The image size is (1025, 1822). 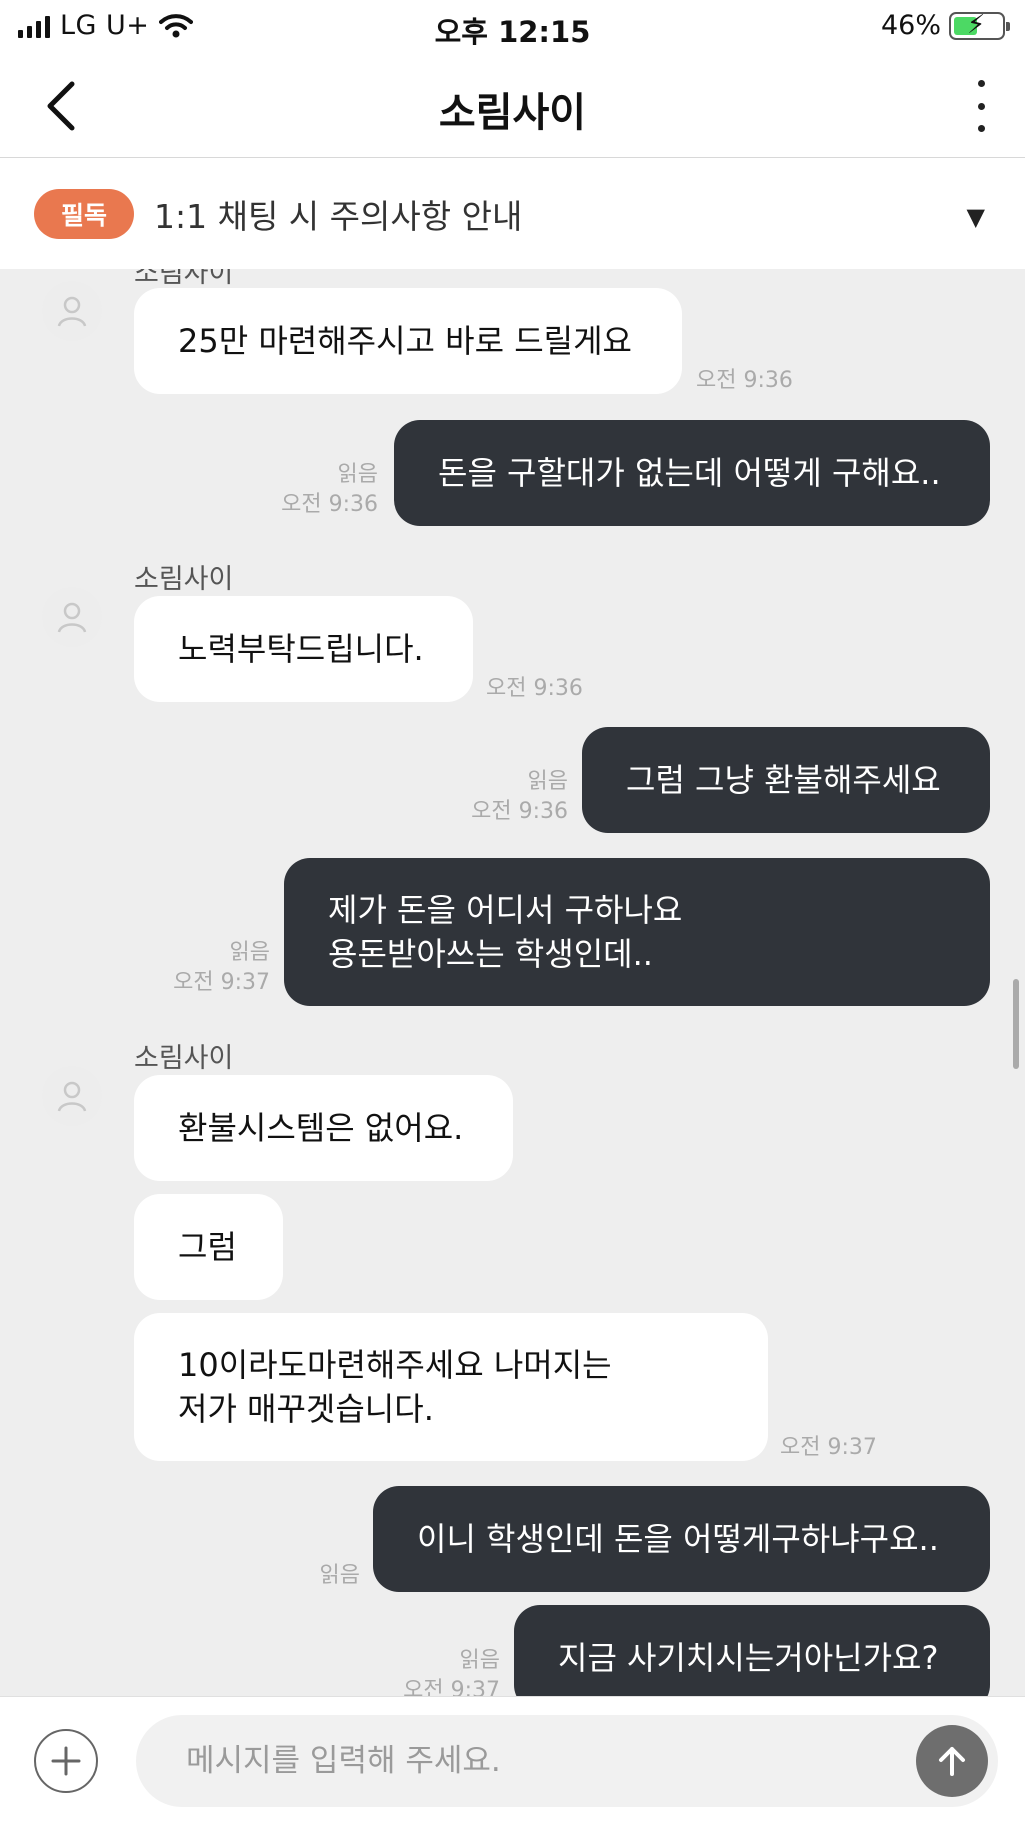 I want to click on message-bubble-outgoing: 이니 학생인데 돈을 어떻게구하냐구요.., so click(x=681, y=1539).